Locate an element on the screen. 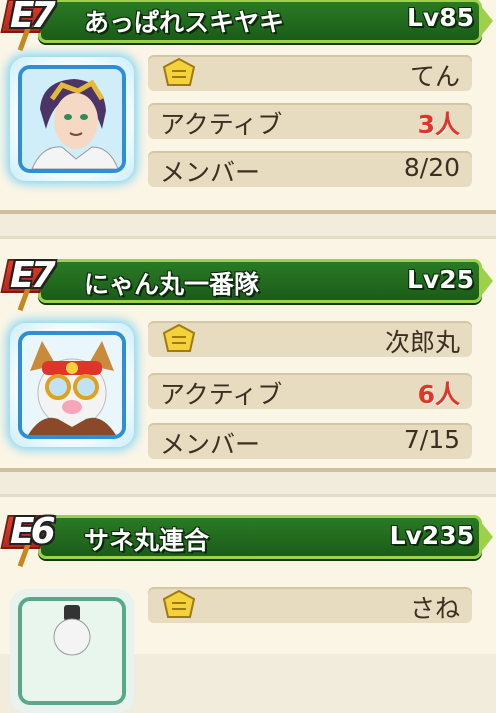 Image resolution: width=496 pixels, height=713 pixels. member-count: 8/20 is located at coordinates (431, 167).